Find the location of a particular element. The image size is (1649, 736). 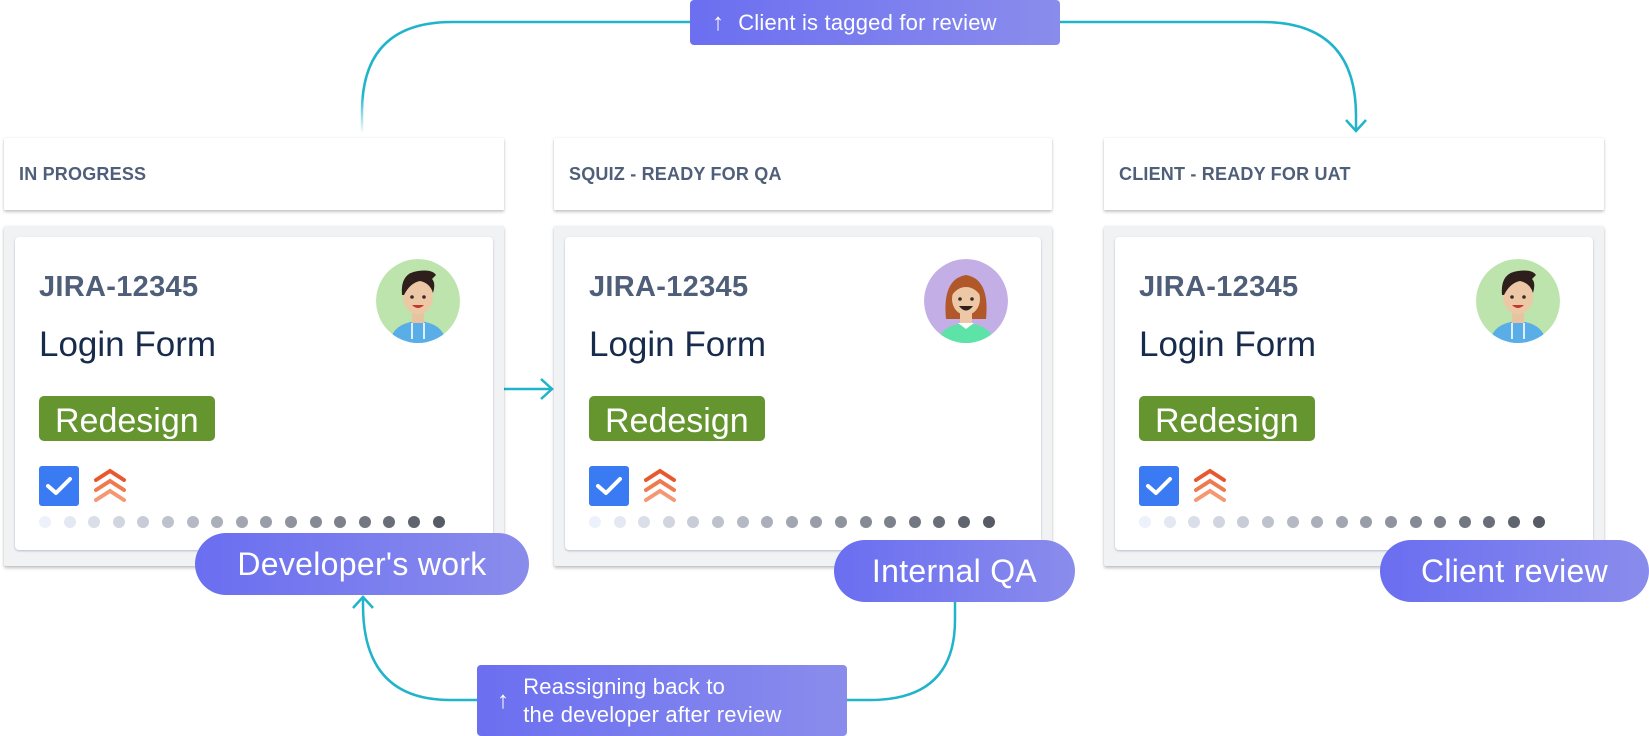

flow-line-to-client-column is located at coordinates (1209, 75).